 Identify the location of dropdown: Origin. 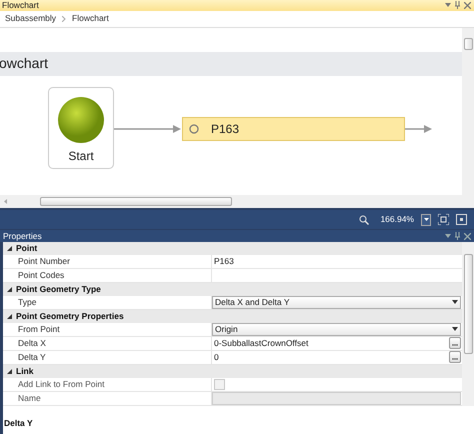
(336, 329).